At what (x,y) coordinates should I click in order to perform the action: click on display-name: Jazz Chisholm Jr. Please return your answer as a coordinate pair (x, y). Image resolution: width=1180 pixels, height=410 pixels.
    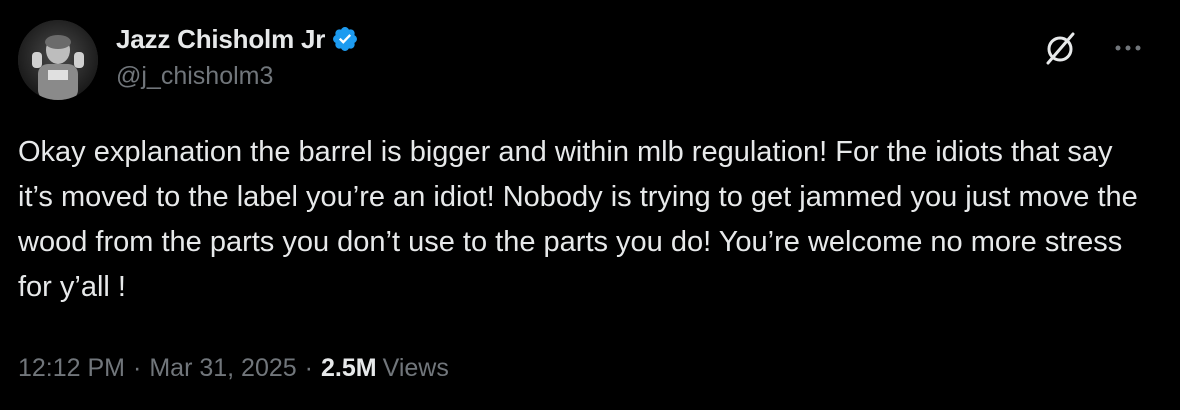
    Looking at the image, I should click on (220, 39).